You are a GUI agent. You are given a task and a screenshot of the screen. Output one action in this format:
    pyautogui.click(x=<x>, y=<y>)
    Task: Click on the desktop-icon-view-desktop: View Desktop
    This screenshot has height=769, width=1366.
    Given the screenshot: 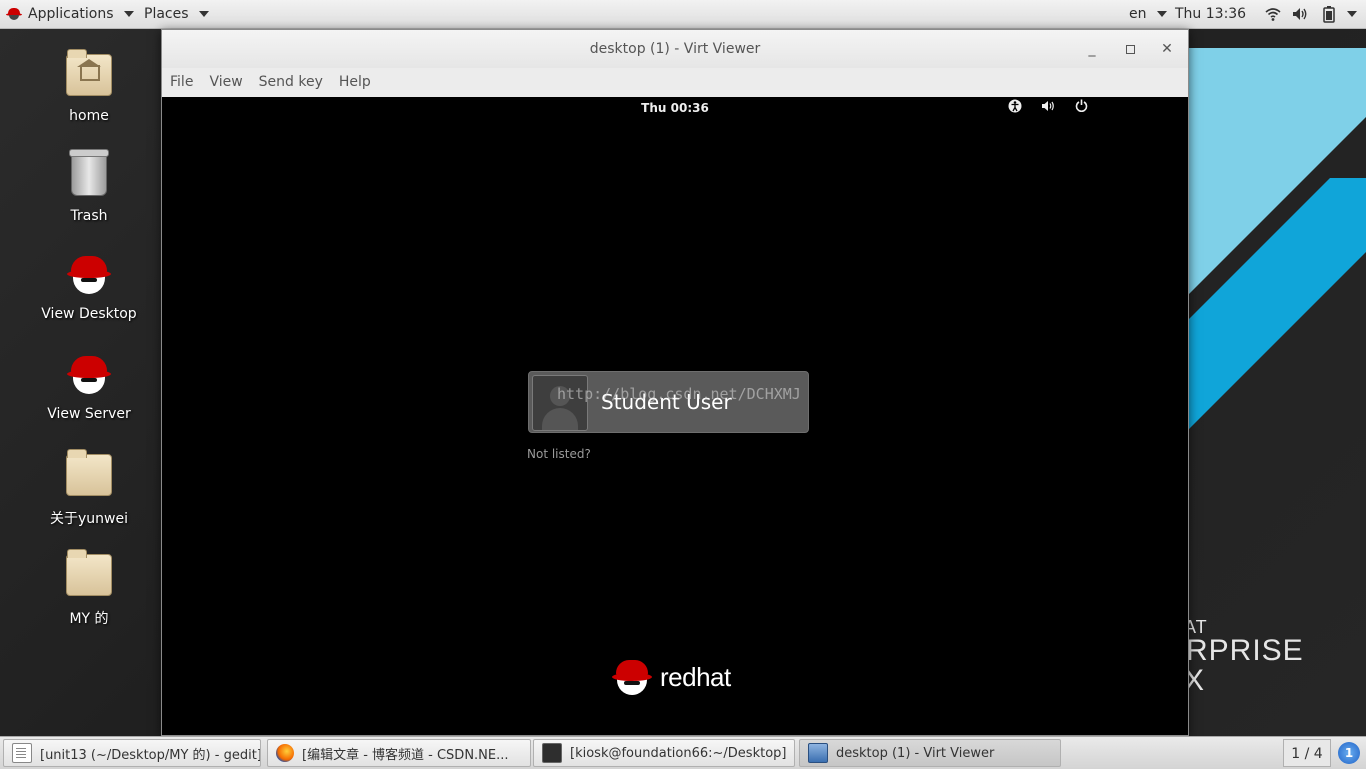 What is the action you would take?
    pyautogui.click(x=89, y=287)
    